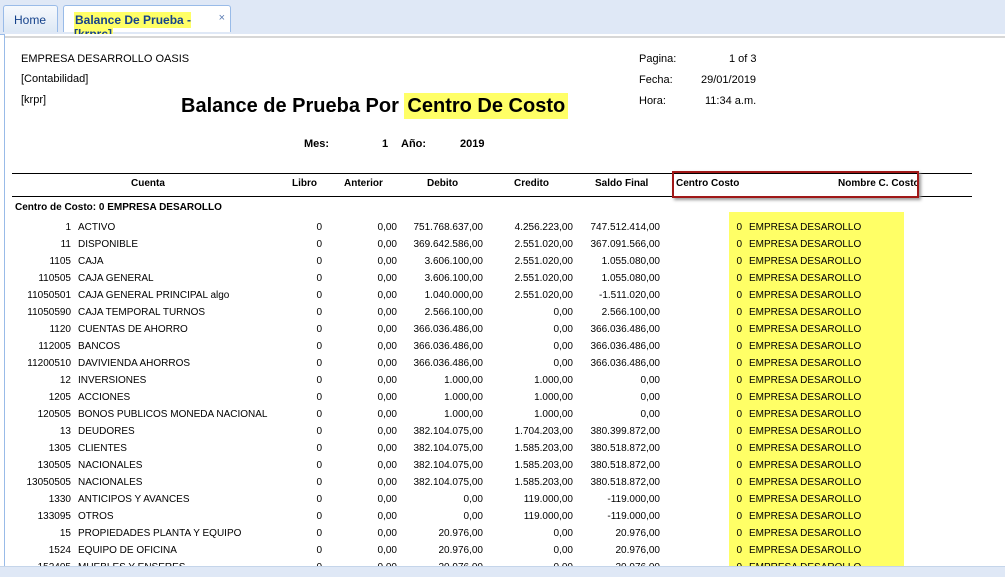 The width and height of the screenshot is (1005, 579). Describe the element at coordinates (502, 571) in the screenshot. I see `scrollbar` at that location.